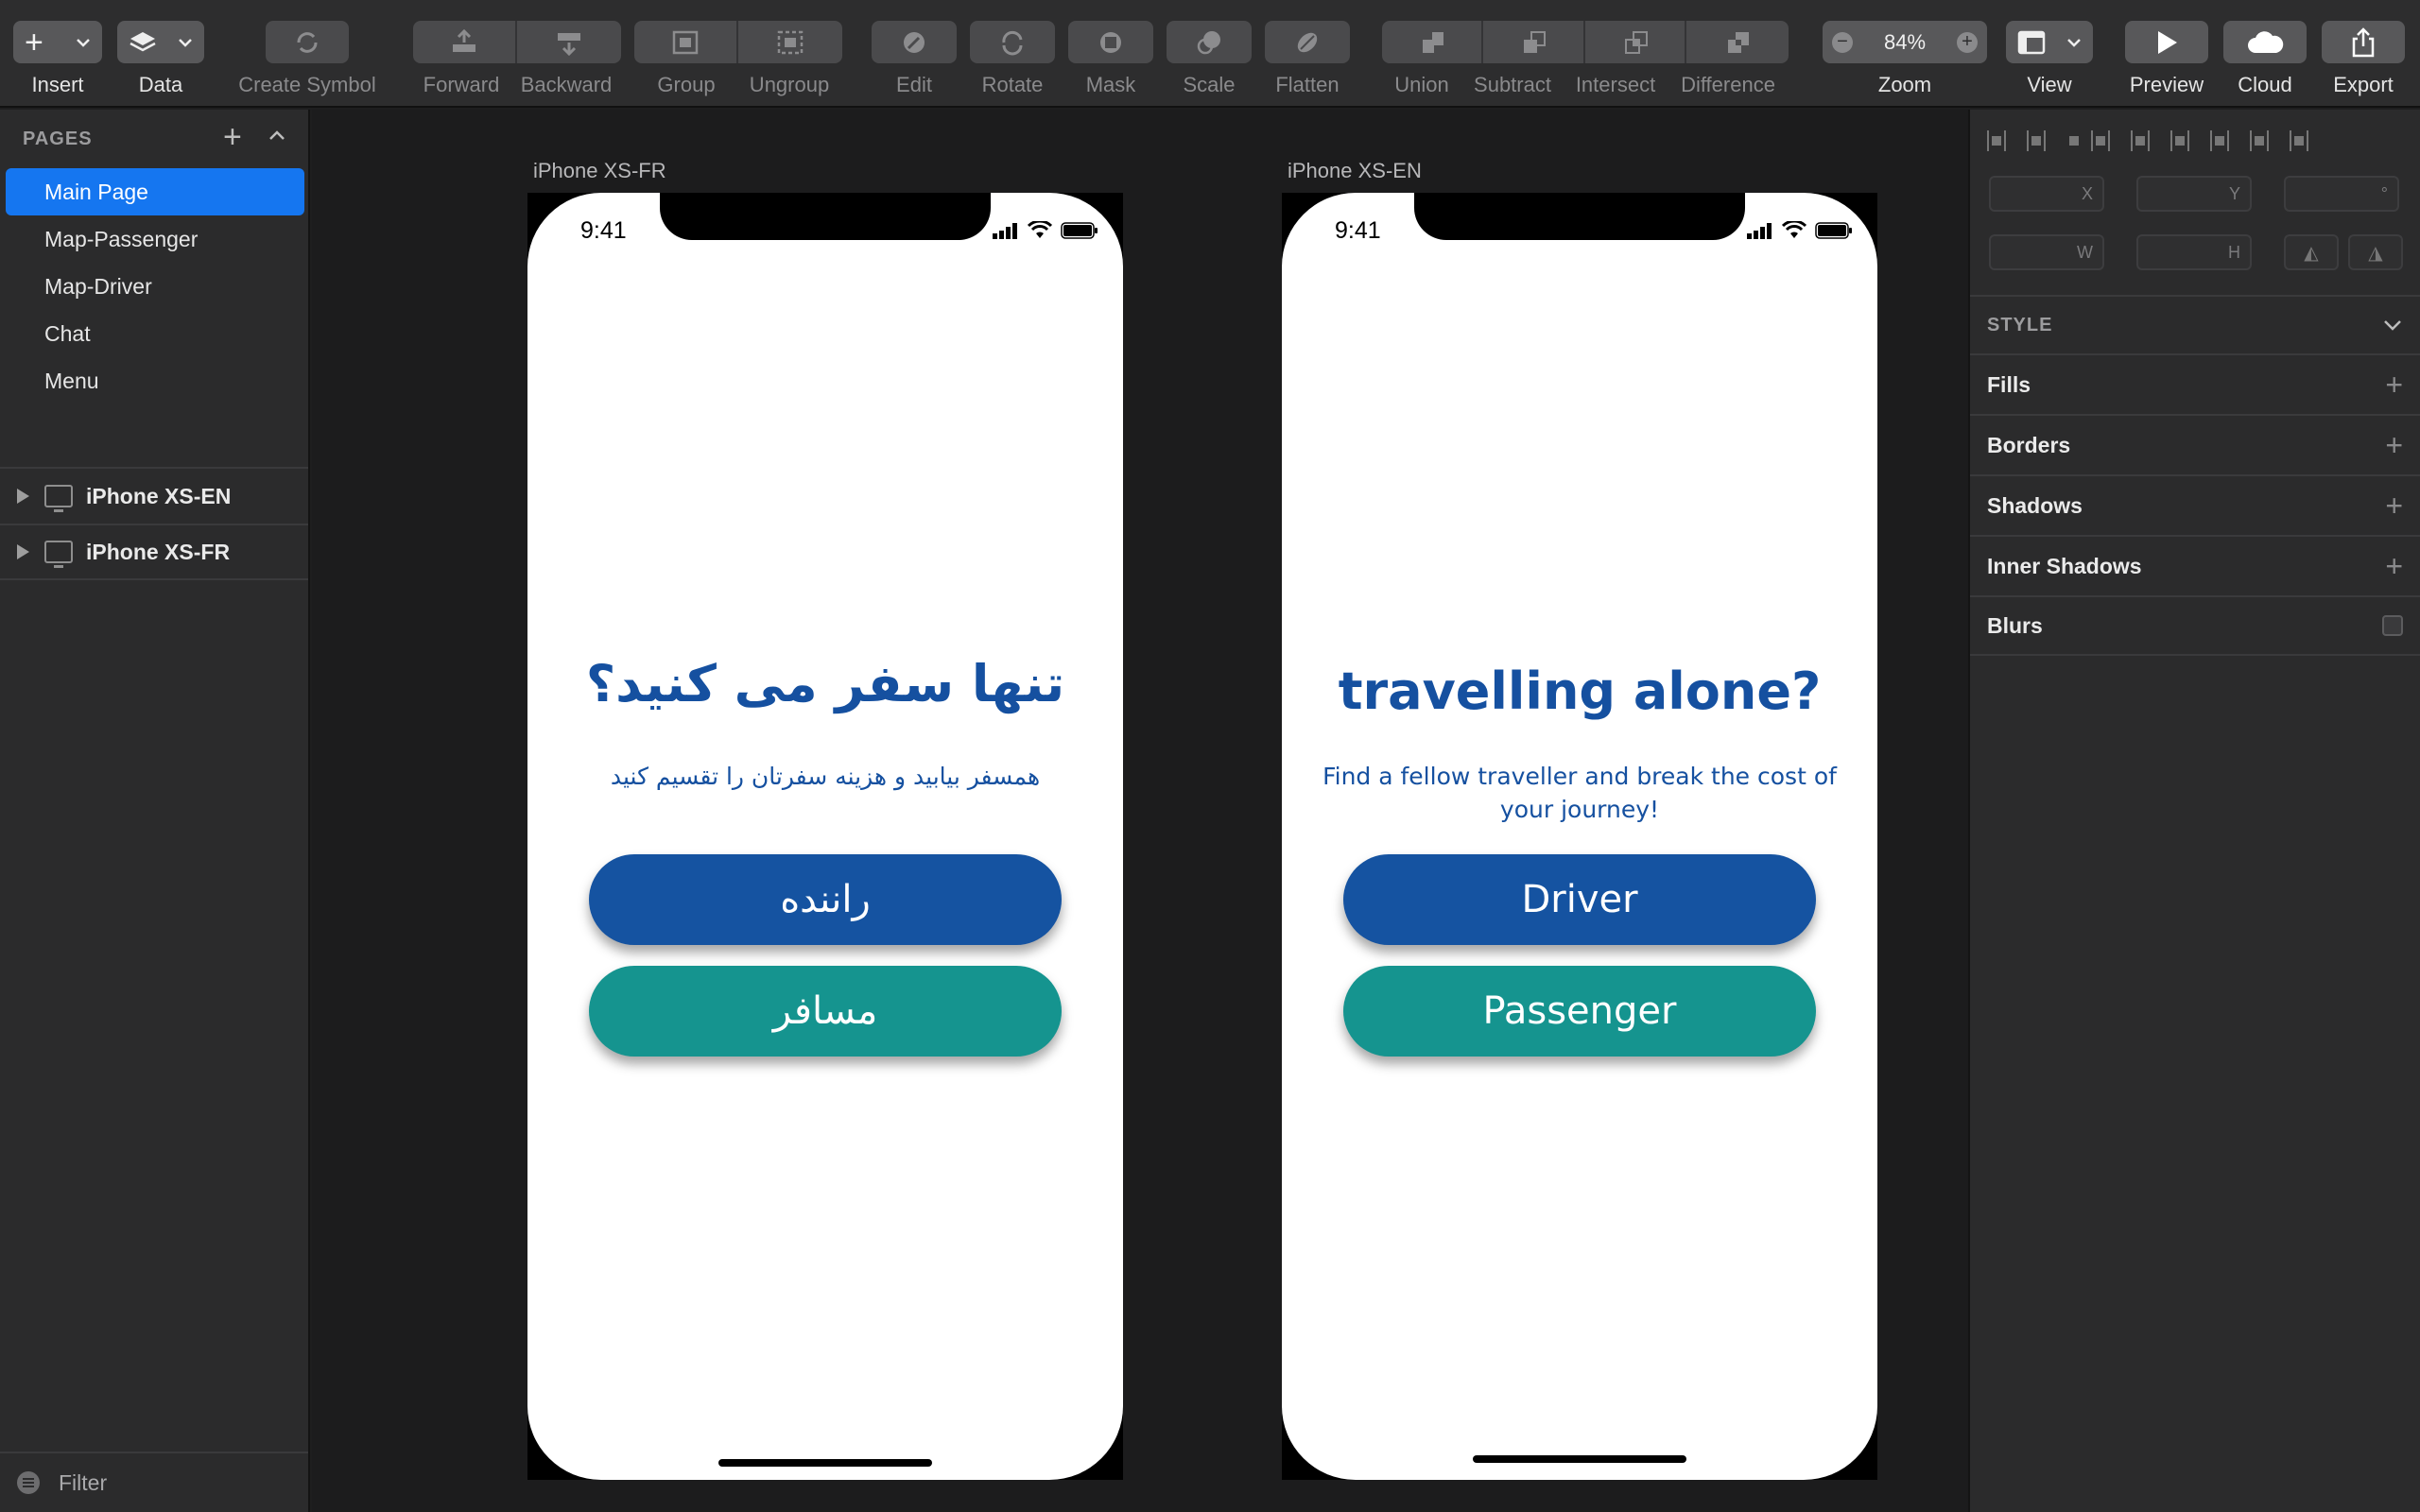 This screenshot has width=2420, height=1512. Describe the element at coordinates (1110, 62) in the screenshot. I see `mask-tool: Mask` at that location.